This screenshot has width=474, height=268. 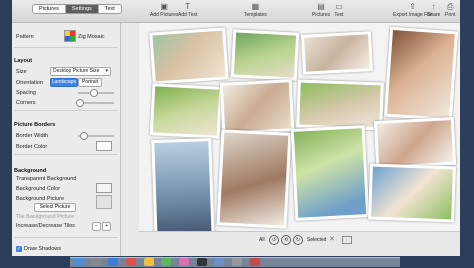 I want to click on selected-label: Selected, so click(x=317, y=240).